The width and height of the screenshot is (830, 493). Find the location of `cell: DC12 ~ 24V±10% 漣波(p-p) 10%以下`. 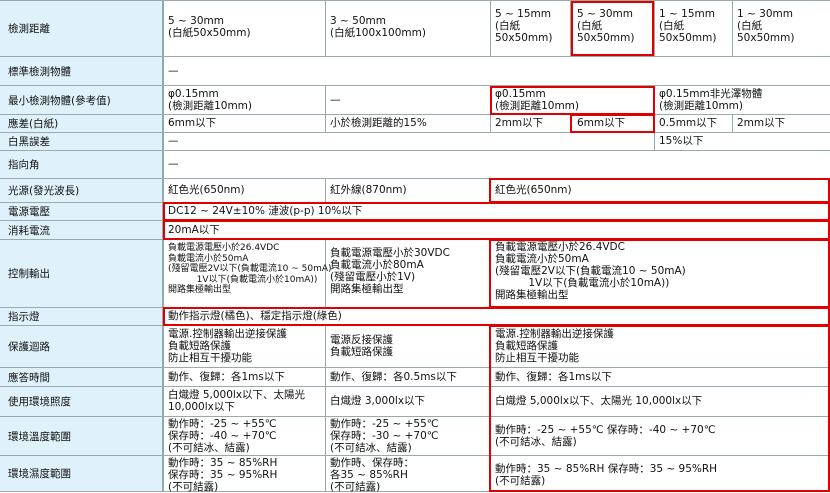

cell: DC12 ~ 24V±10% 漣波(p-p) 10%以下 is located at coordinates (265, 211).